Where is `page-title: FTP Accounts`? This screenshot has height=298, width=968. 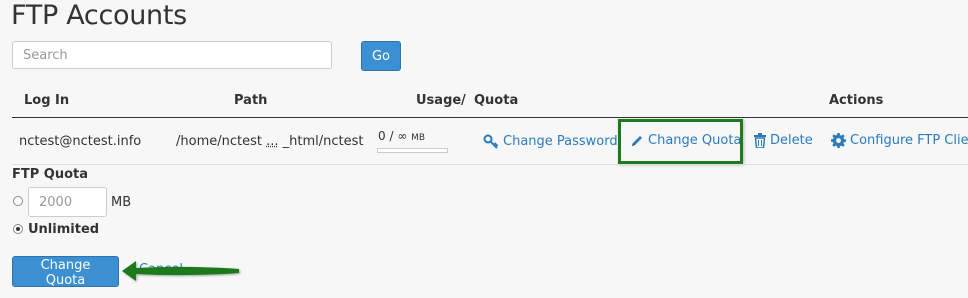
page-title: FTP Accounts is located at coordinates (99, 15).